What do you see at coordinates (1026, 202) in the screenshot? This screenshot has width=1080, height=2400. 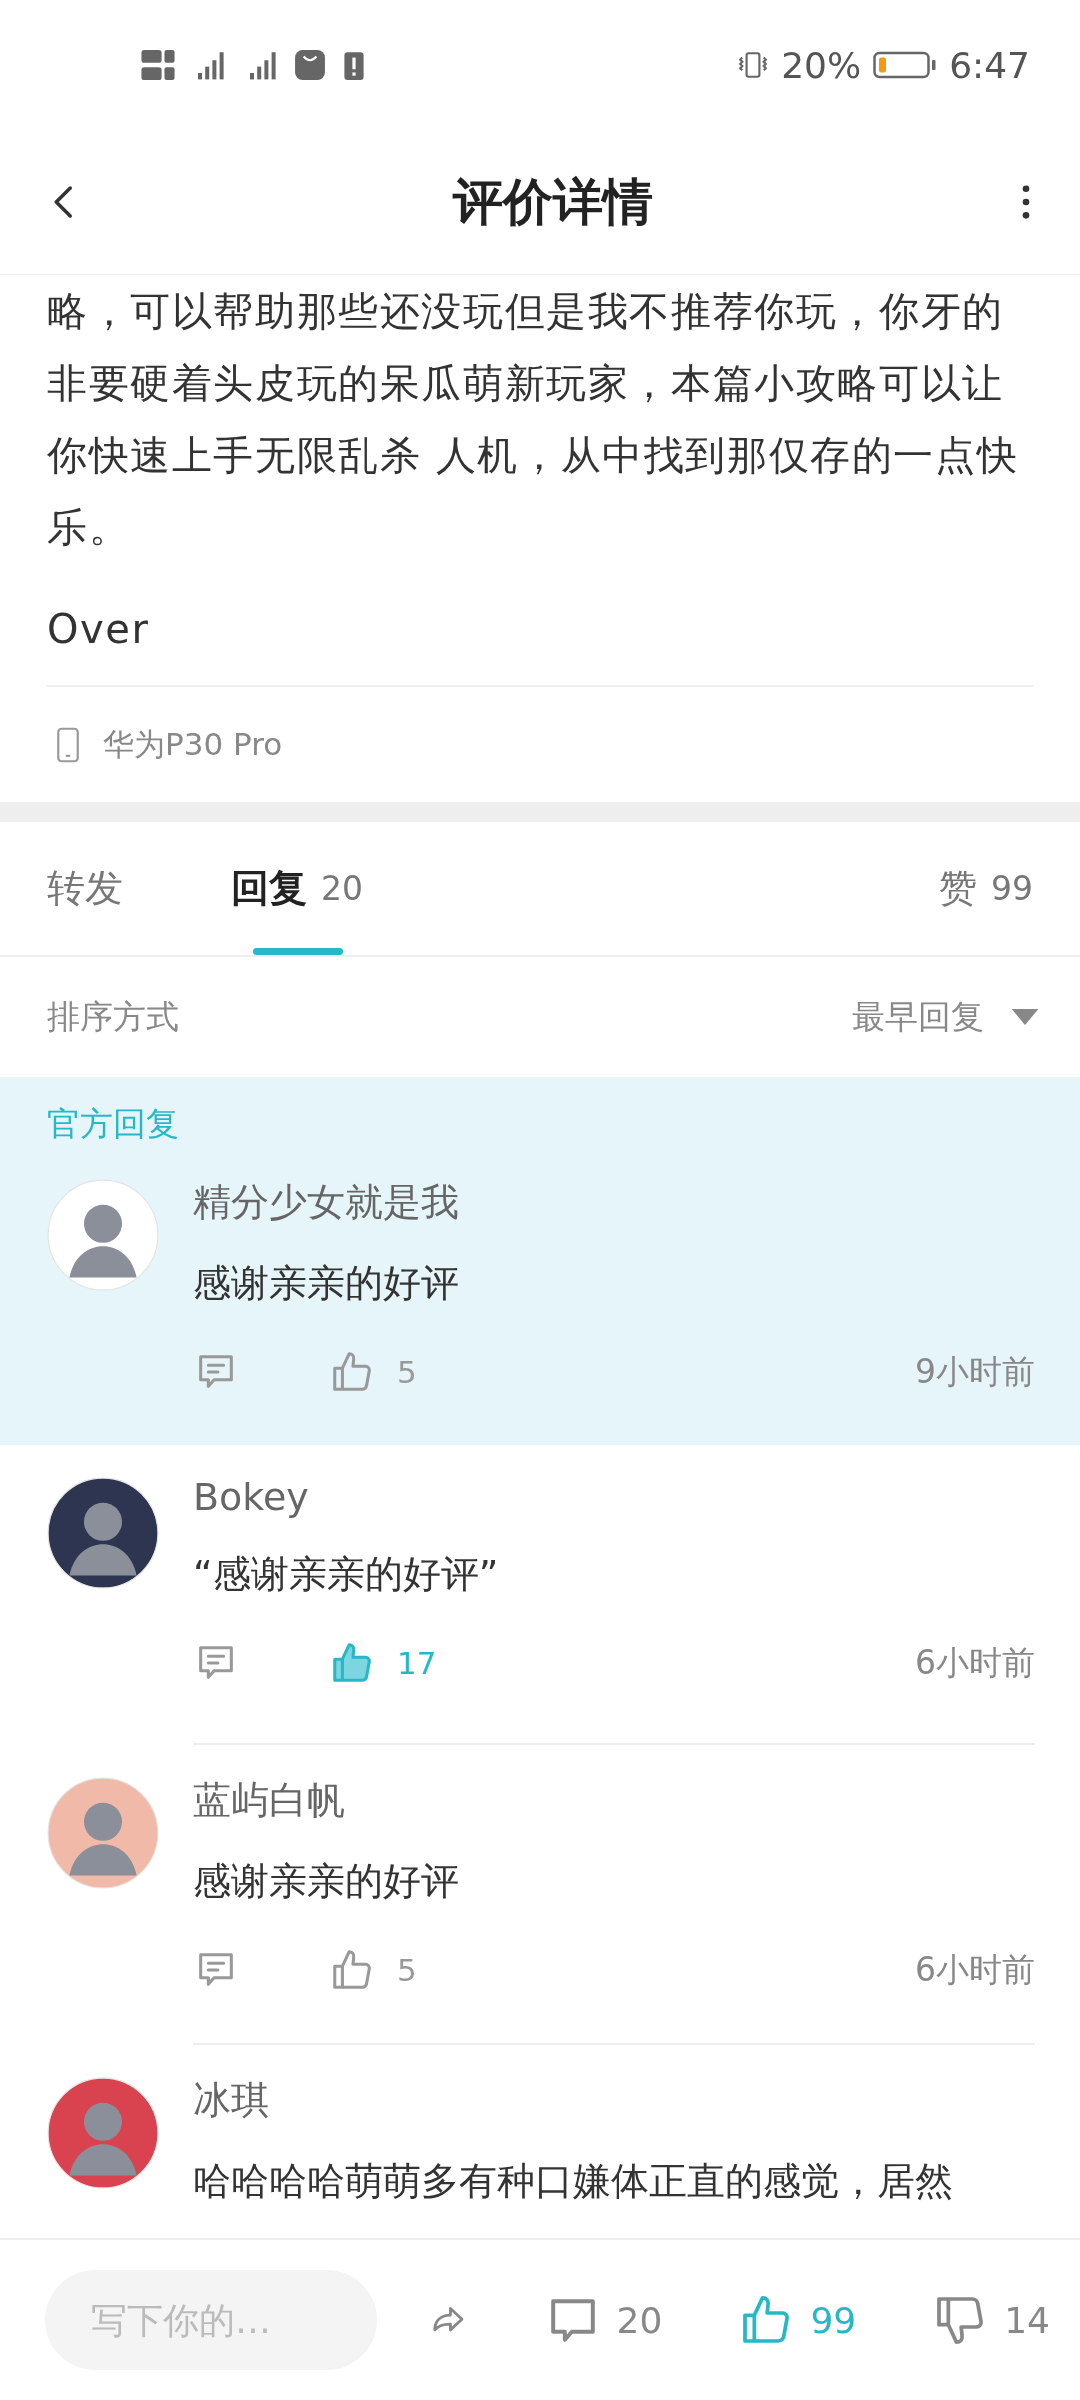 I see `more-icon` at bounding box center [1026, 202].